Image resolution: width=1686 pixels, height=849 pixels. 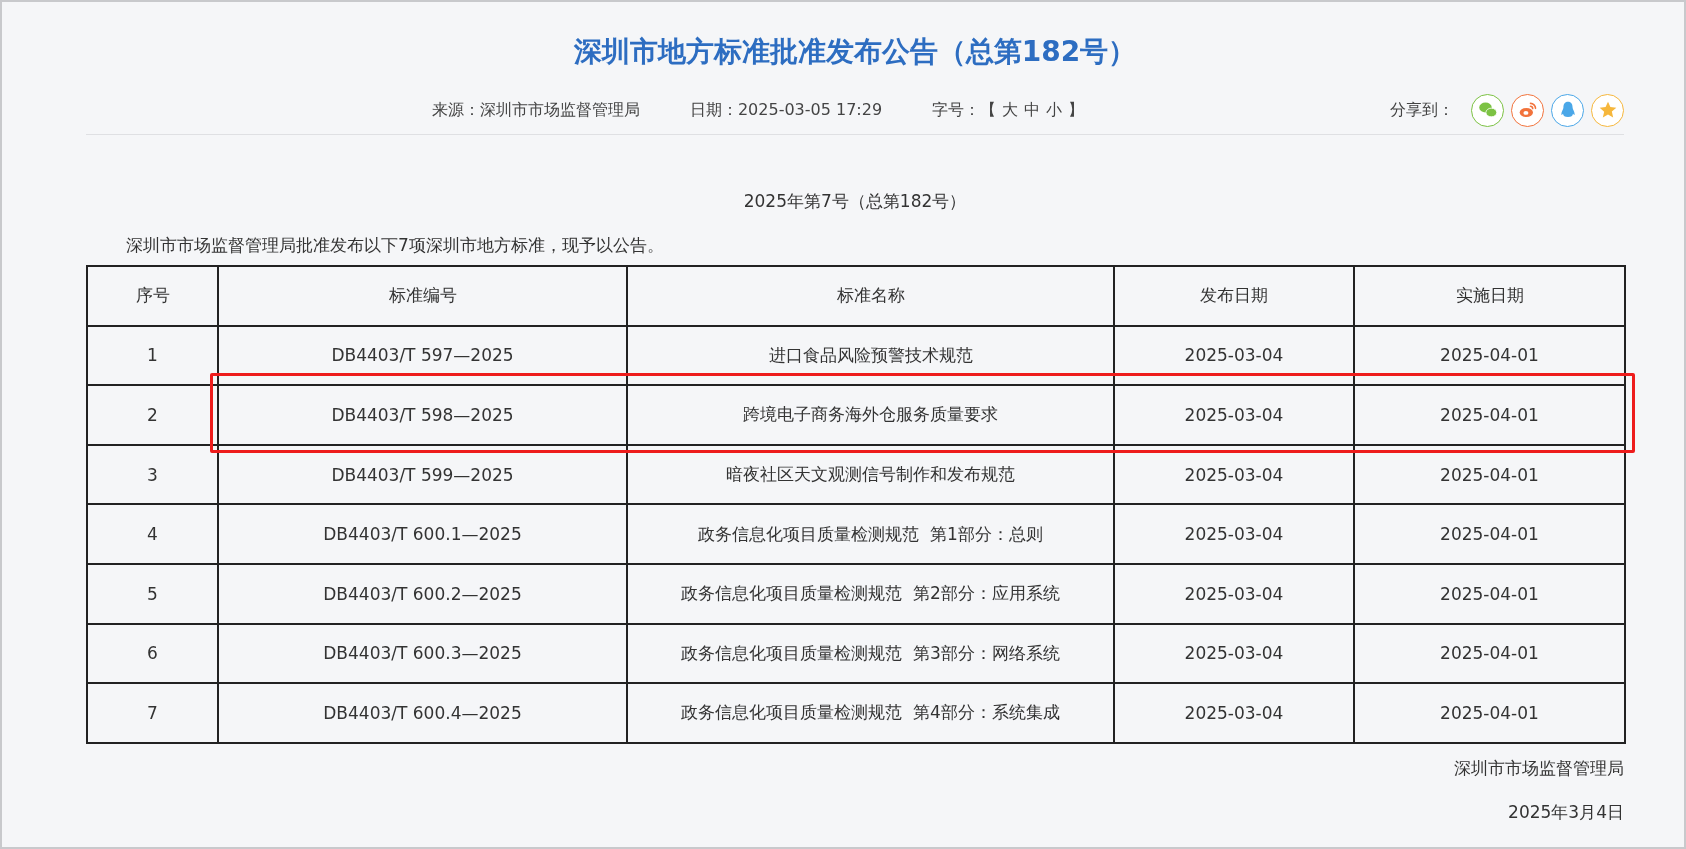 What do you see at coordinates (395, 245) in the screenshot?
I see `intro-paragraph: 深圳市市场监督管理局批准发布以下7项深圳市地方标准，现予以公告。` at bounding box center [395, 245].